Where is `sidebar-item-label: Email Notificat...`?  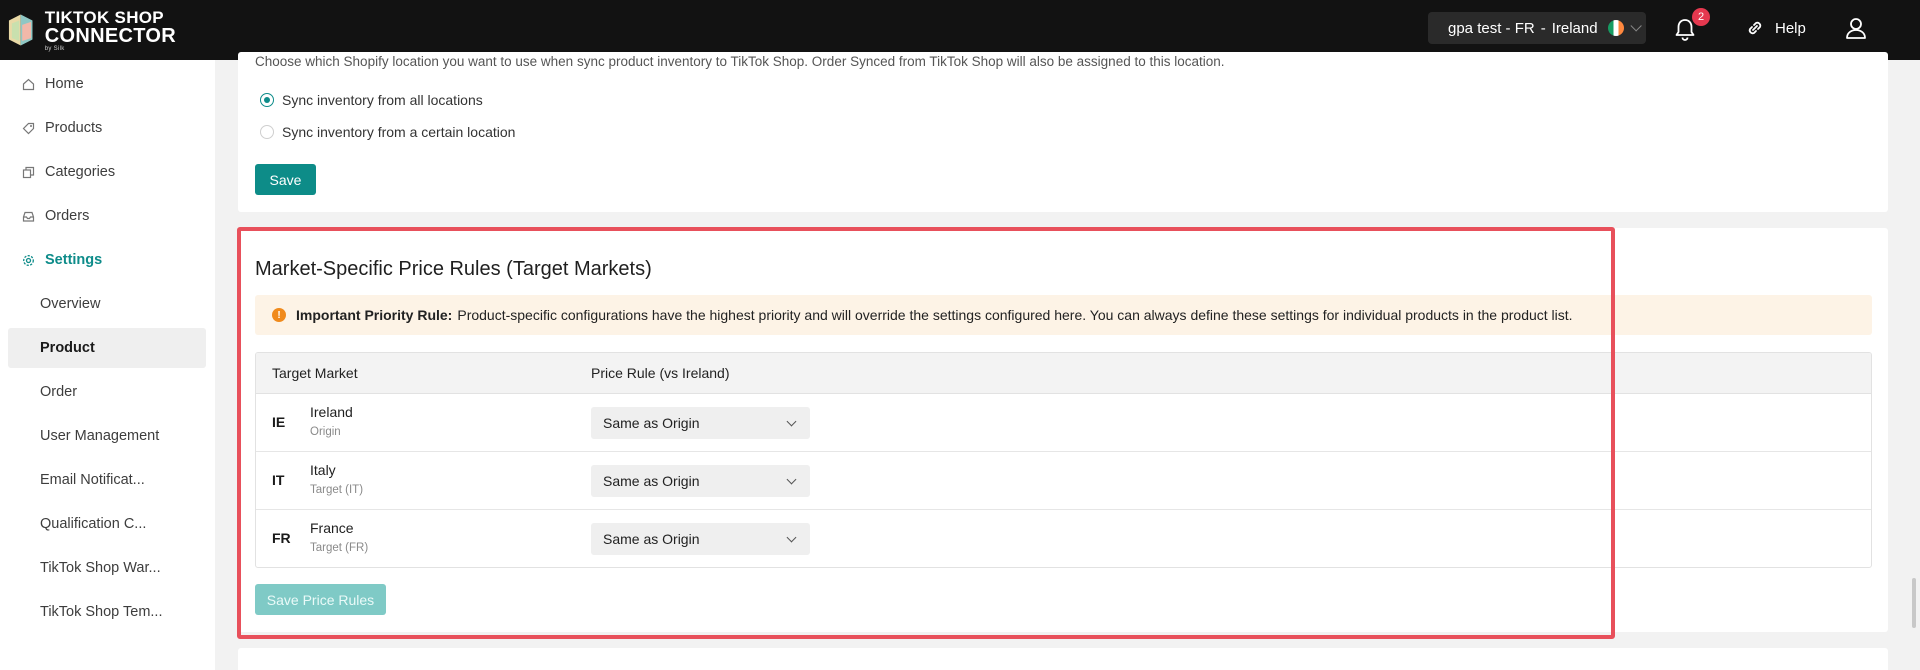 sidebar-item-label: Email Notificat... is located at coordinates (92, 480).